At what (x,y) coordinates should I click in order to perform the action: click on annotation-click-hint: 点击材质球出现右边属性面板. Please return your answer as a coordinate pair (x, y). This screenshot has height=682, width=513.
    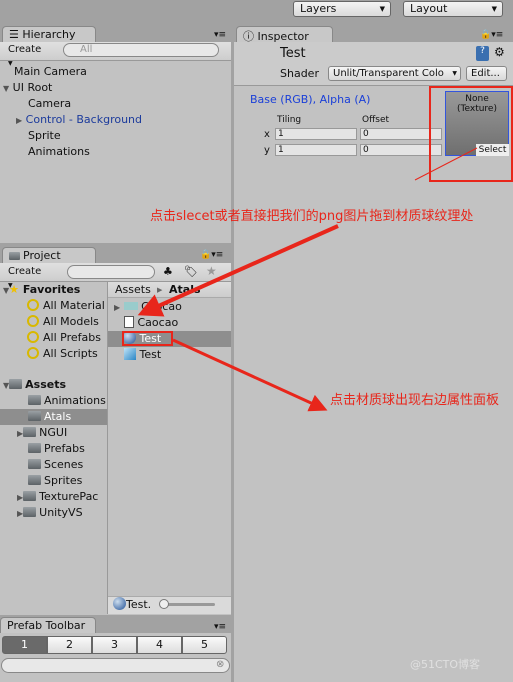
    Looking at the image, I should click on (415, 400).